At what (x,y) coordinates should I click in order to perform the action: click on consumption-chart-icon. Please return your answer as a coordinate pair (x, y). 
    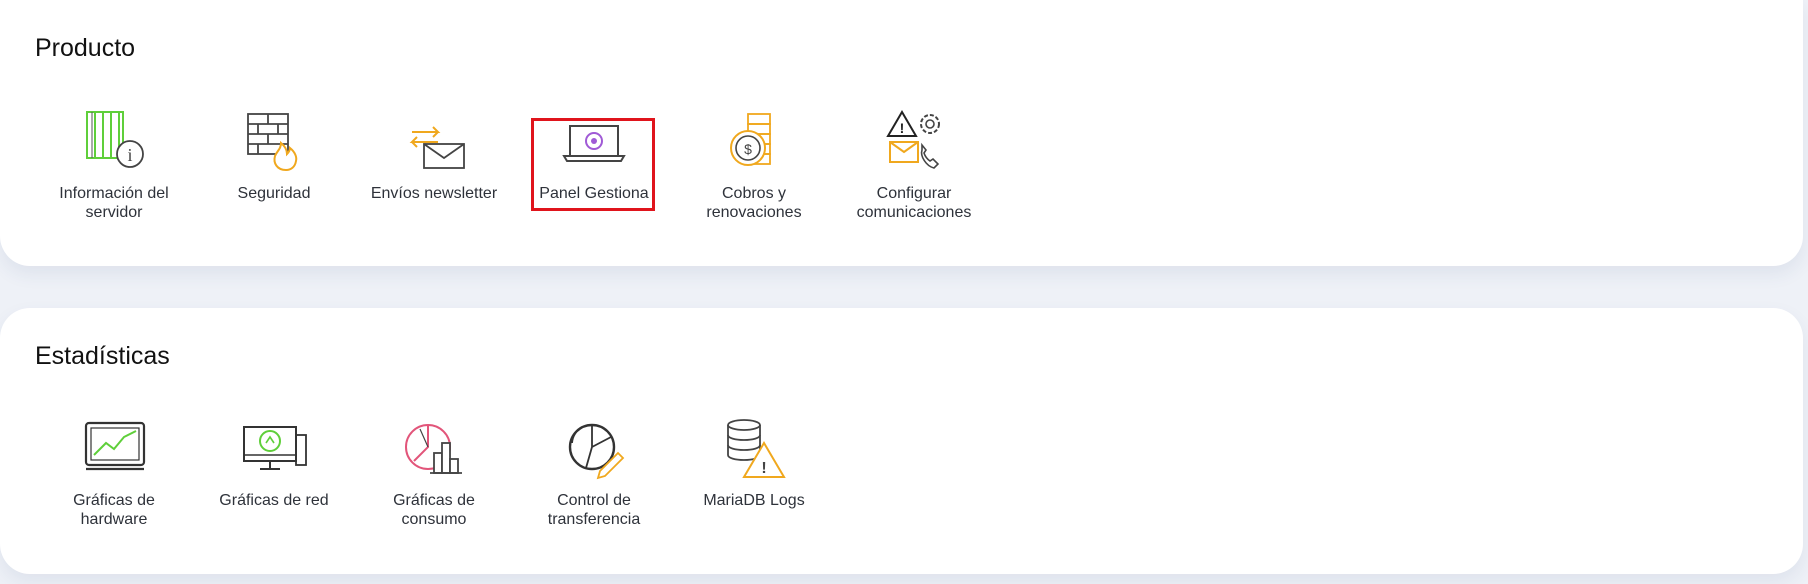
    Looking at the image, I should click on (433, 449).